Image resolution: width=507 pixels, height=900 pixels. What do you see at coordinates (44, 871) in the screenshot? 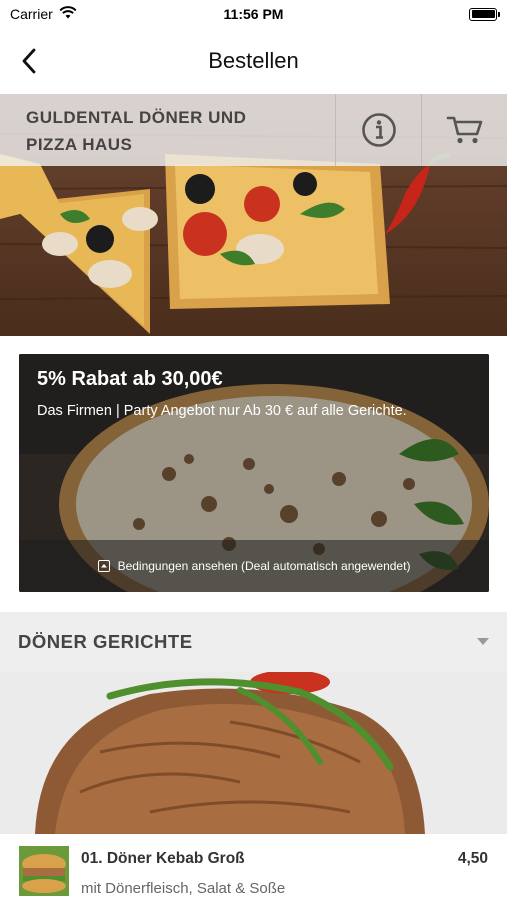
I see `item-thumbnail` at bounding box center [44, 871].